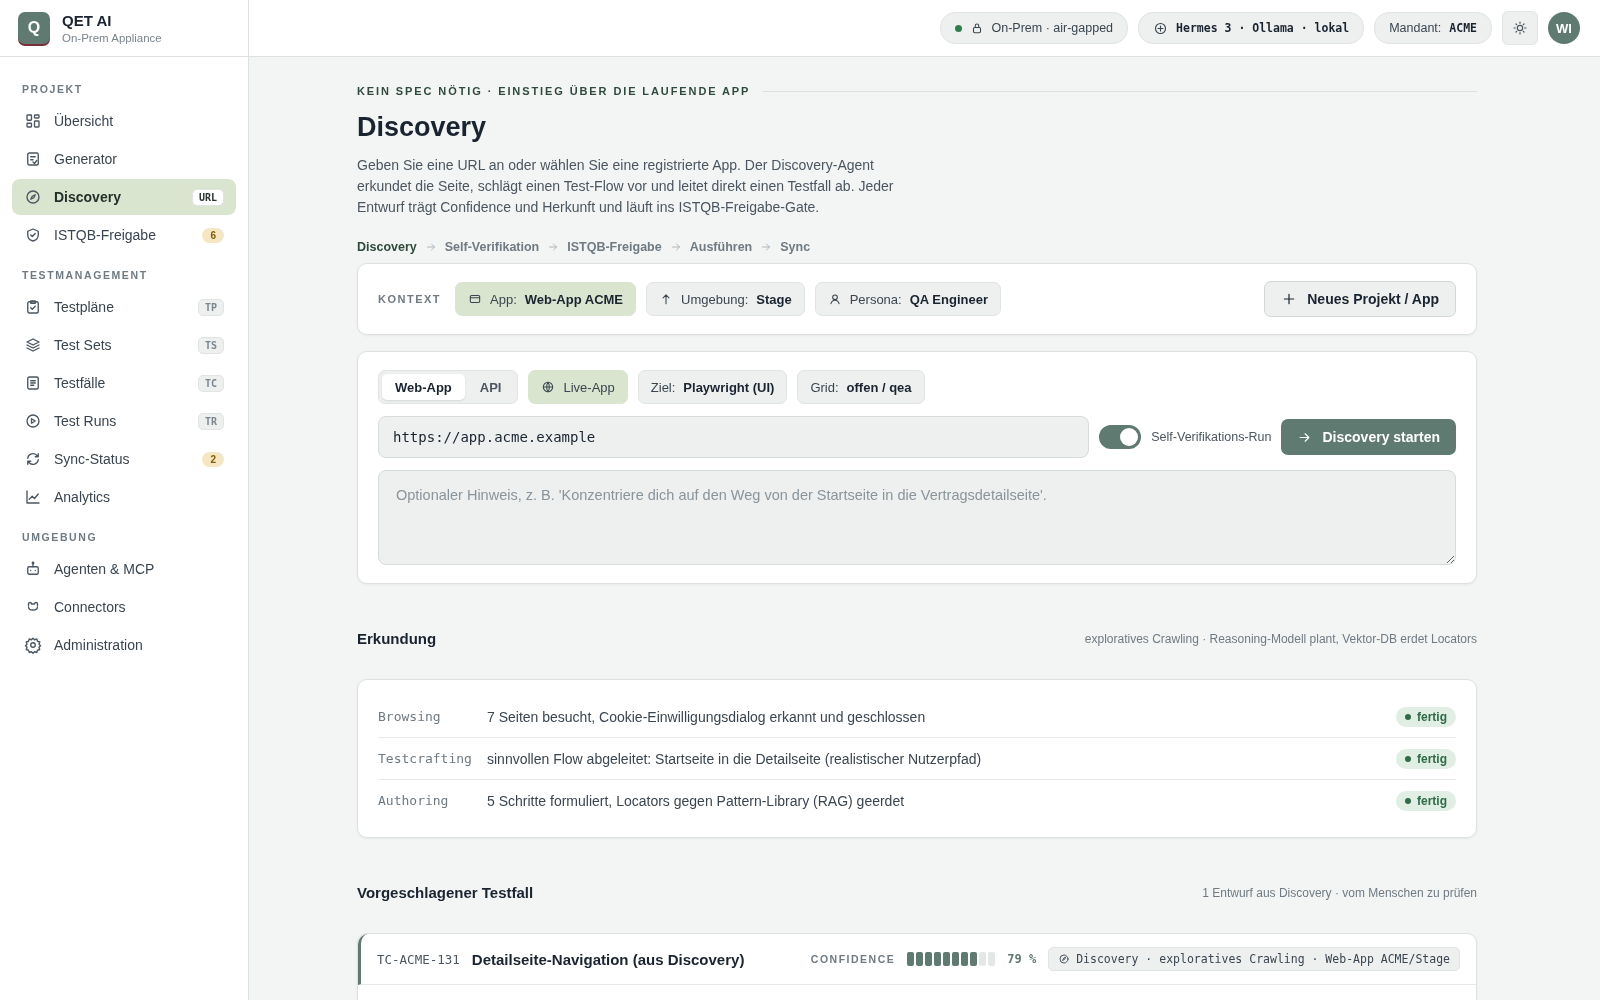  Describe the element at coordinates (410, 299) in the screenshot. I see `context-label: KONTEXT` at that location.